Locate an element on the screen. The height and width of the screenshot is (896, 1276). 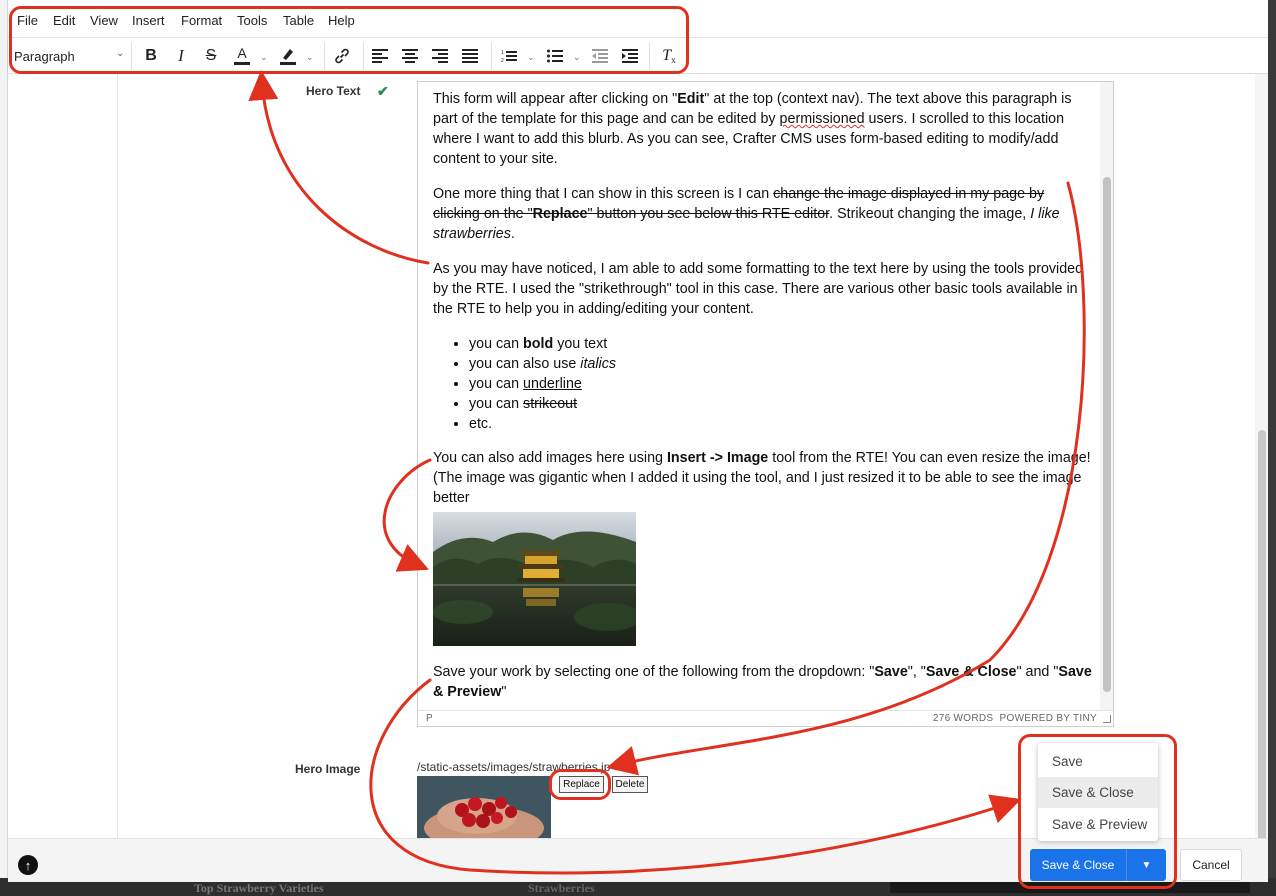
align-left-icon is located at coordinates (380, 56).